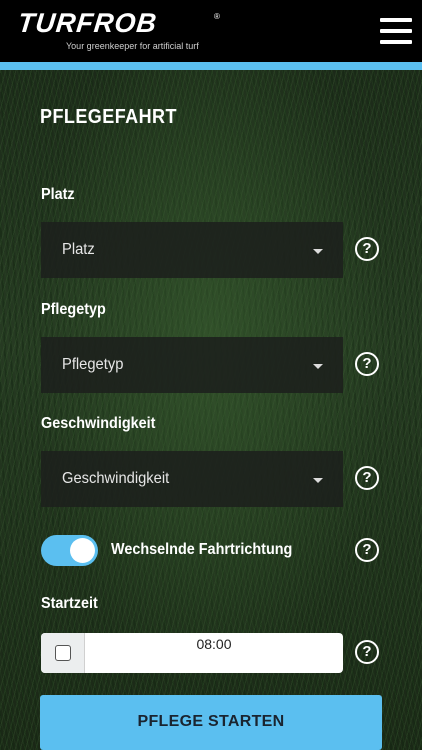 This screenshot has width=422, height=750. I want to click on platz-help-icon: ?, so click(367, 249).